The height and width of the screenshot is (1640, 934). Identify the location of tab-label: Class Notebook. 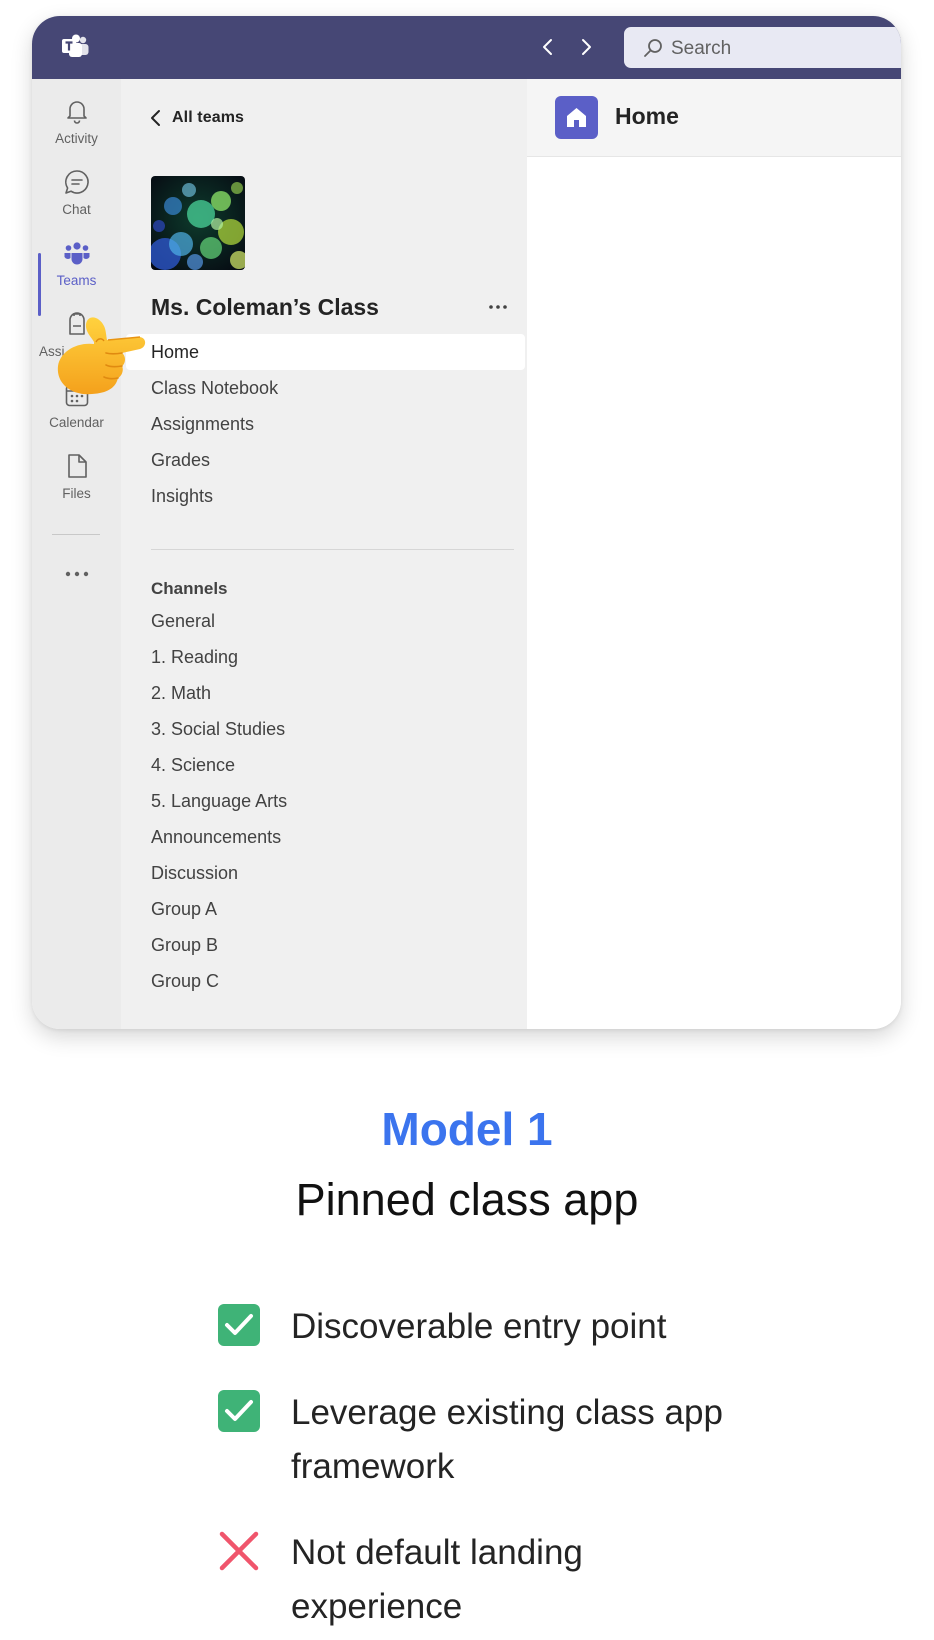
(215, 388).